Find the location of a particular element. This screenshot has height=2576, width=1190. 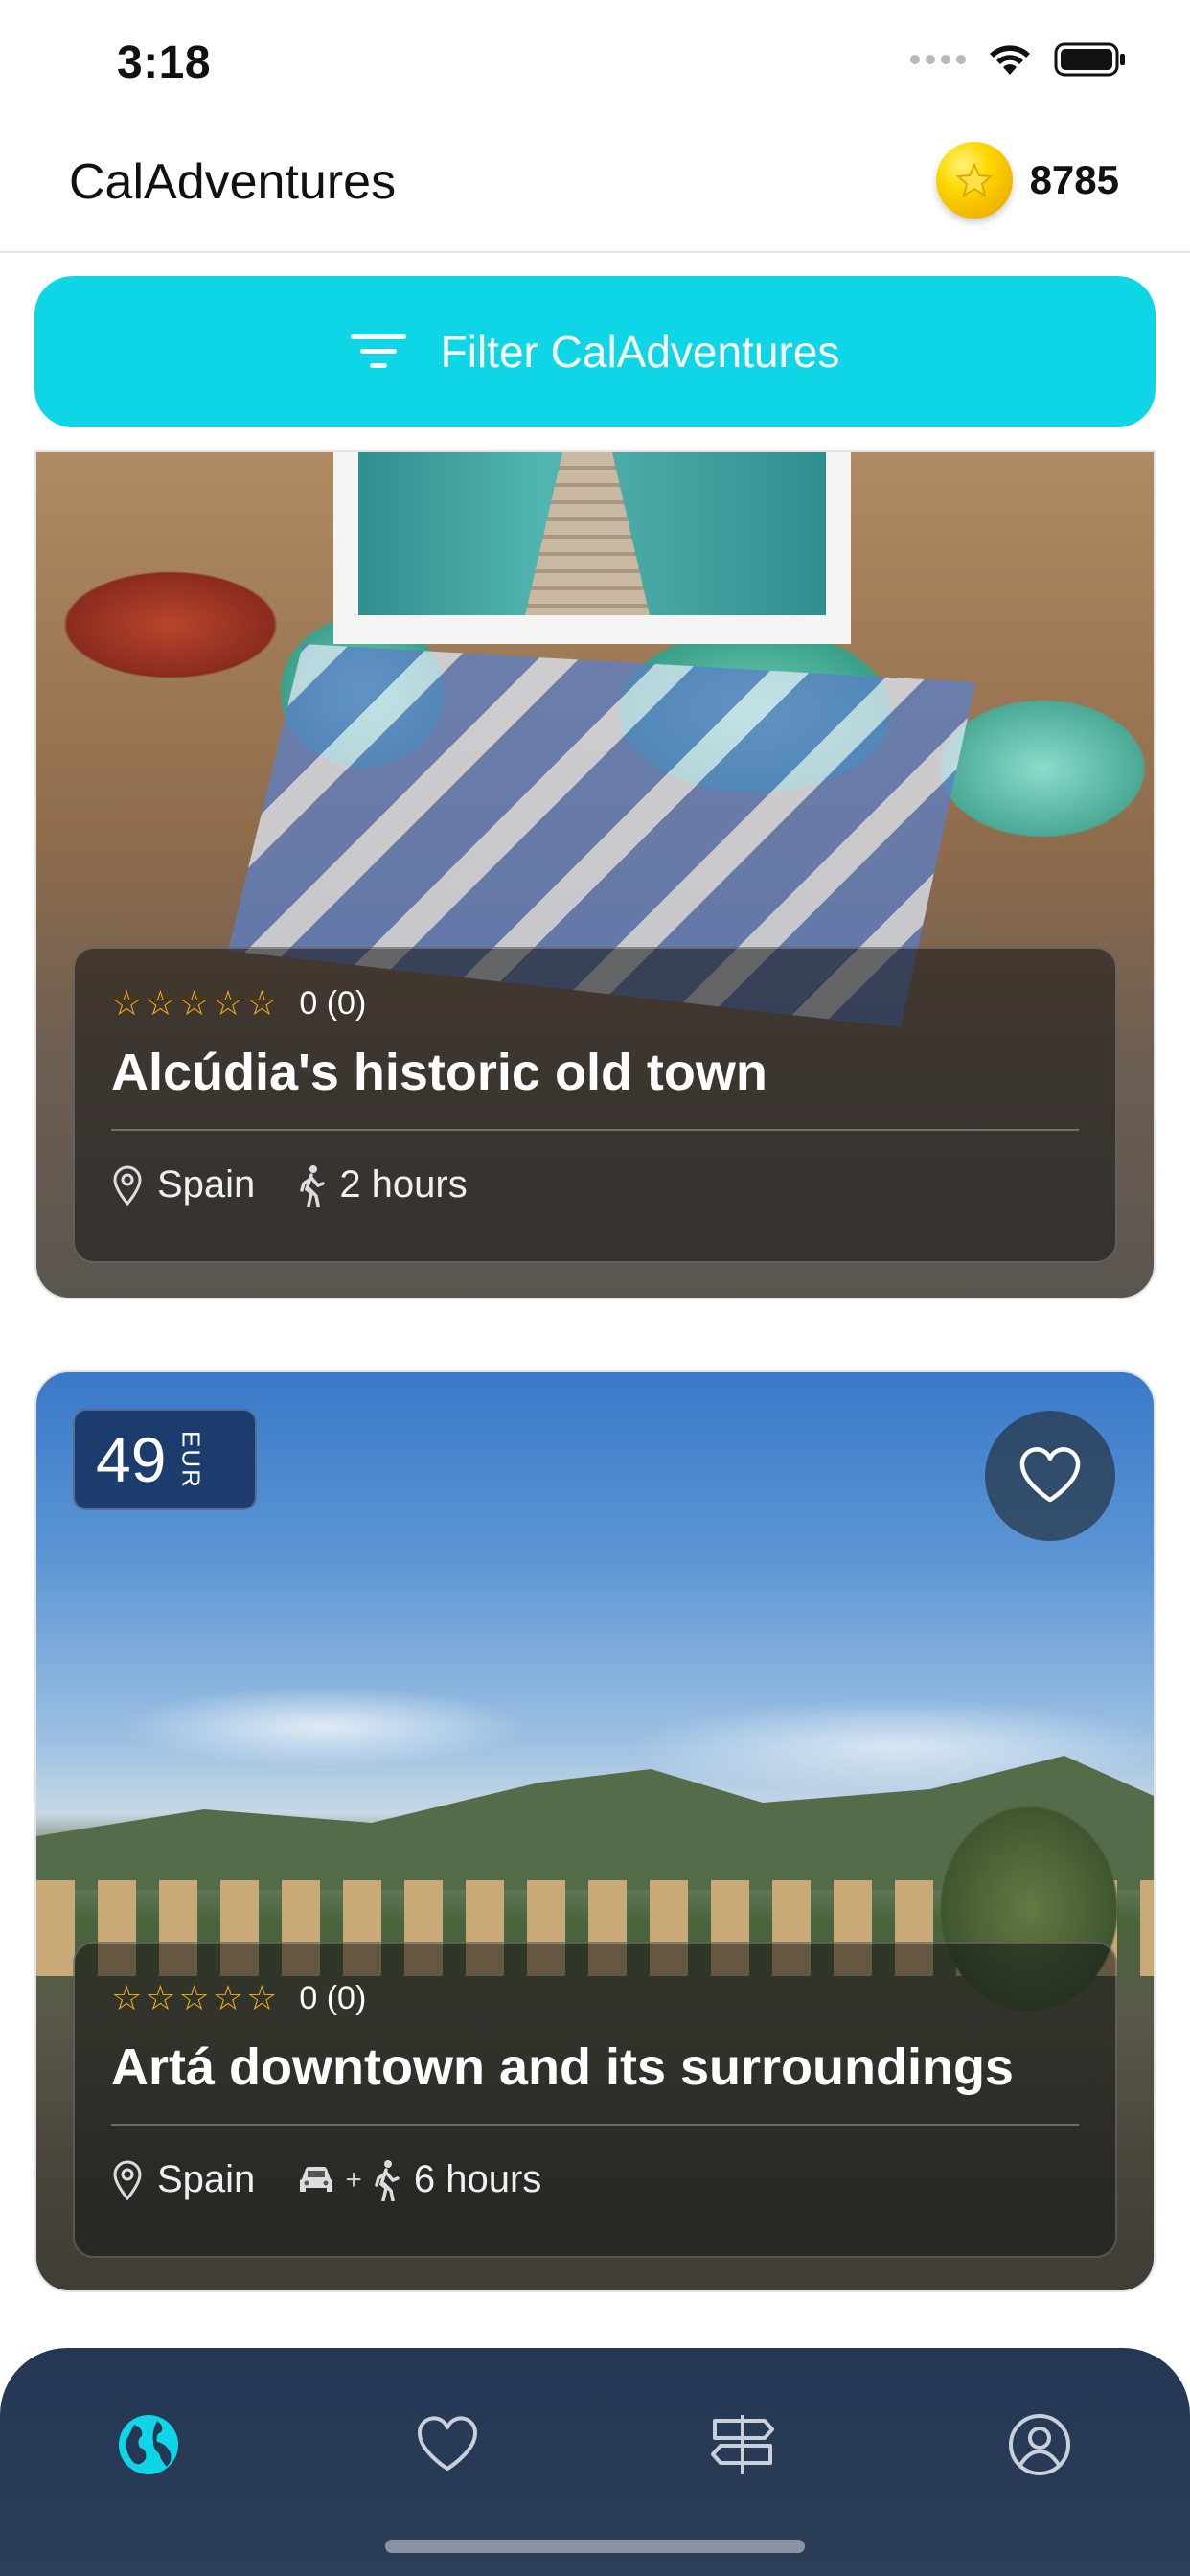

filter-button: Filter CalAdventures is located at coordinates (595, 351).